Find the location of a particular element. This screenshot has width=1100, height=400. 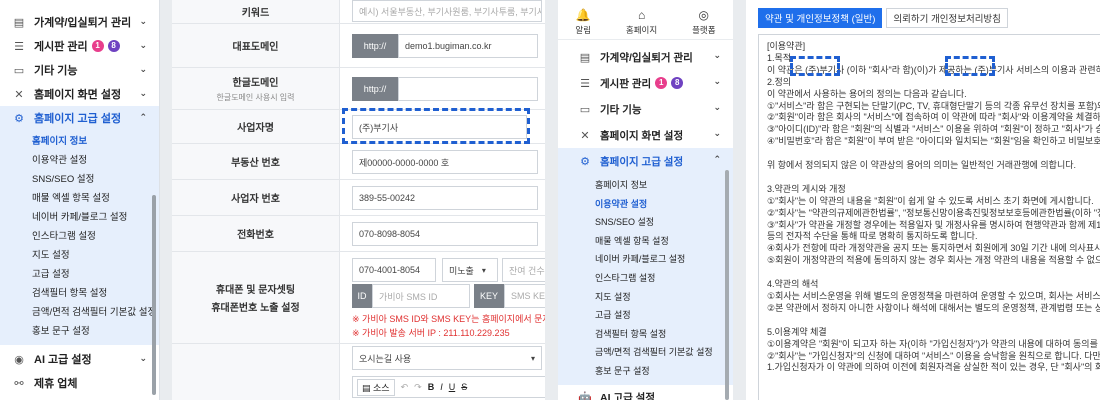

keyword-input: 예시) 서울부동산, 부기사원룸, 부기사투룸, 부기사부동 is located at coordinates (447, 11).